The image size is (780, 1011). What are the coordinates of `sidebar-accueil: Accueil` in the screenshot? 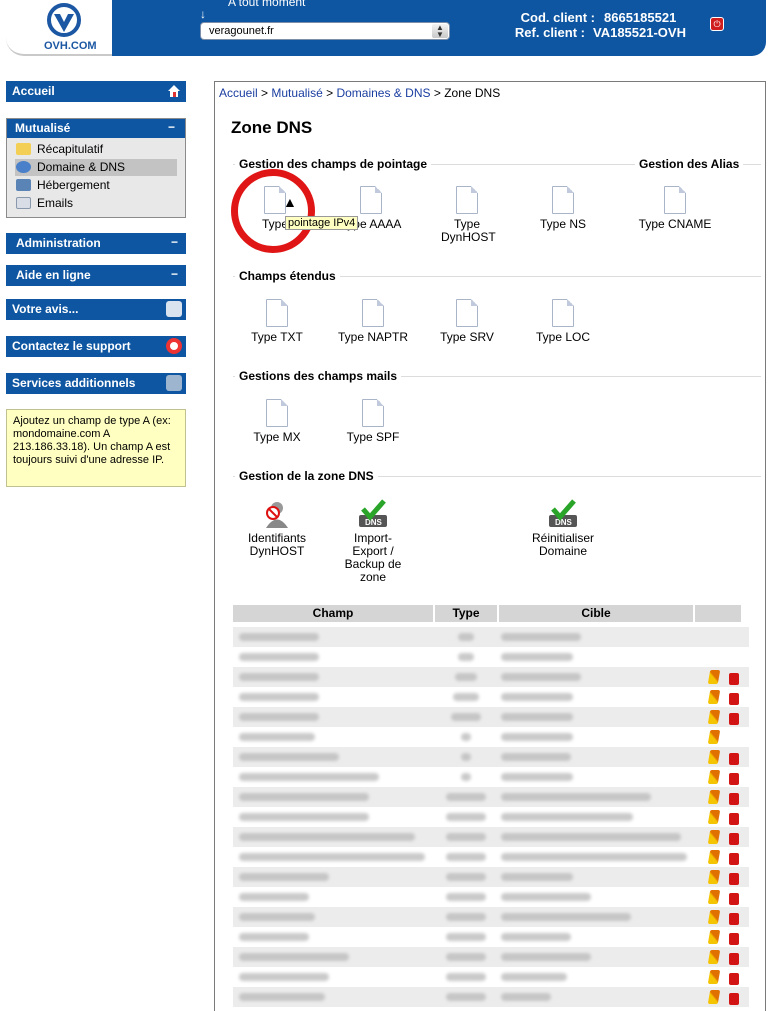 It's located at (96, 91).